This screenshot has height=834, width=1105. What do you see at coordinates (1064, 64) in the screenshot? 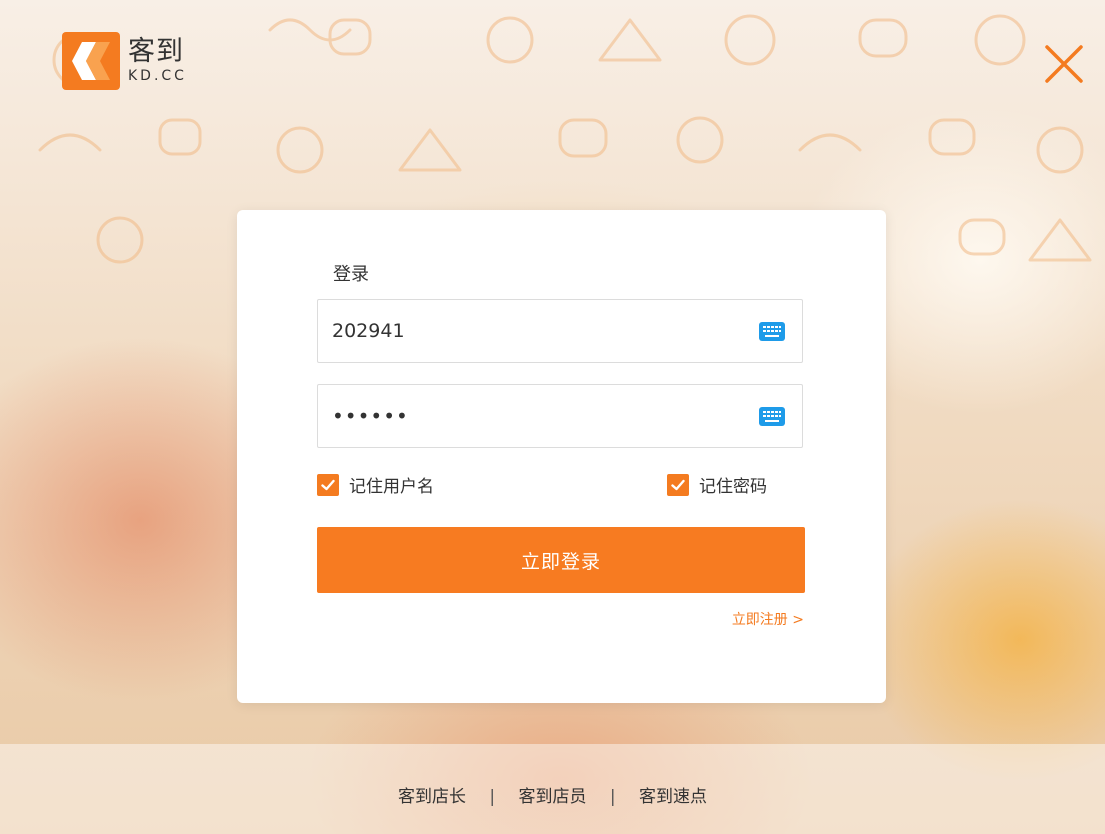
I see `close-icon` at bounding box center [1064, 64].